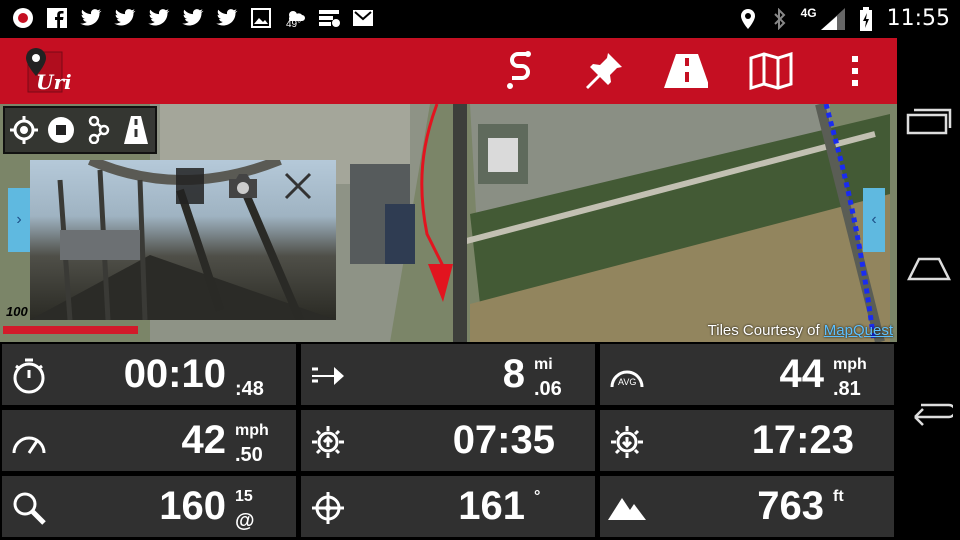  Describe the element at coordinates (204, 440) in the screenshot. I see `speed-value: 42` at that location.